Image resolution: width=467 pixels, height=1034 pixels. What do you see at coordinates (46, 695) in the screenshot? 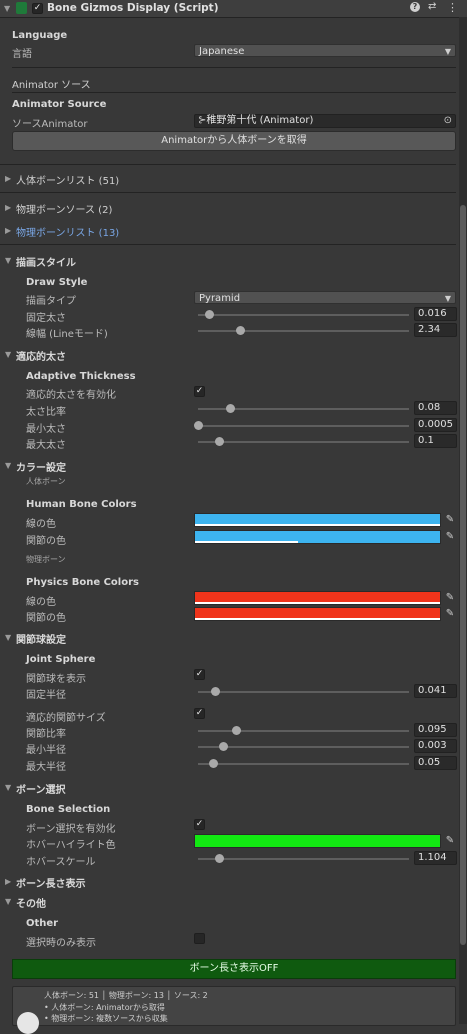
I see `fixed-radius-label: 固定半径` at bounding box center [46, 695].